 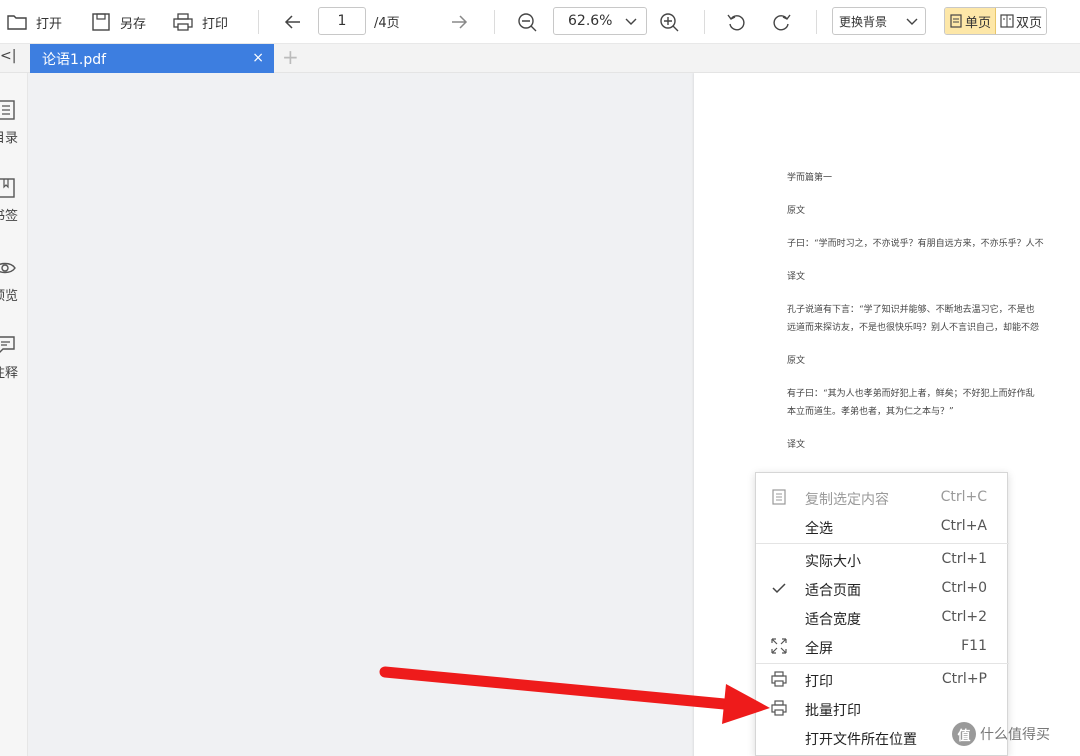 I want to click on doc-line: 本立而道生。孝弟也者，其为仁之本与？”, so click(x=870, y=412).